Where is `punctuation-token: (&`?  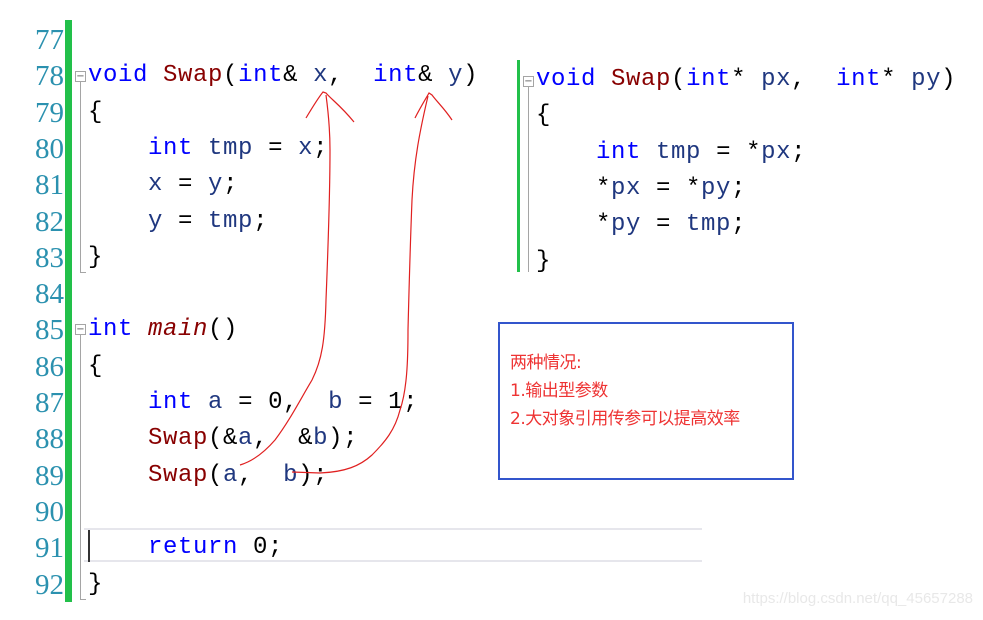
punctuation-token: (& is located at coordinates (223, 439).